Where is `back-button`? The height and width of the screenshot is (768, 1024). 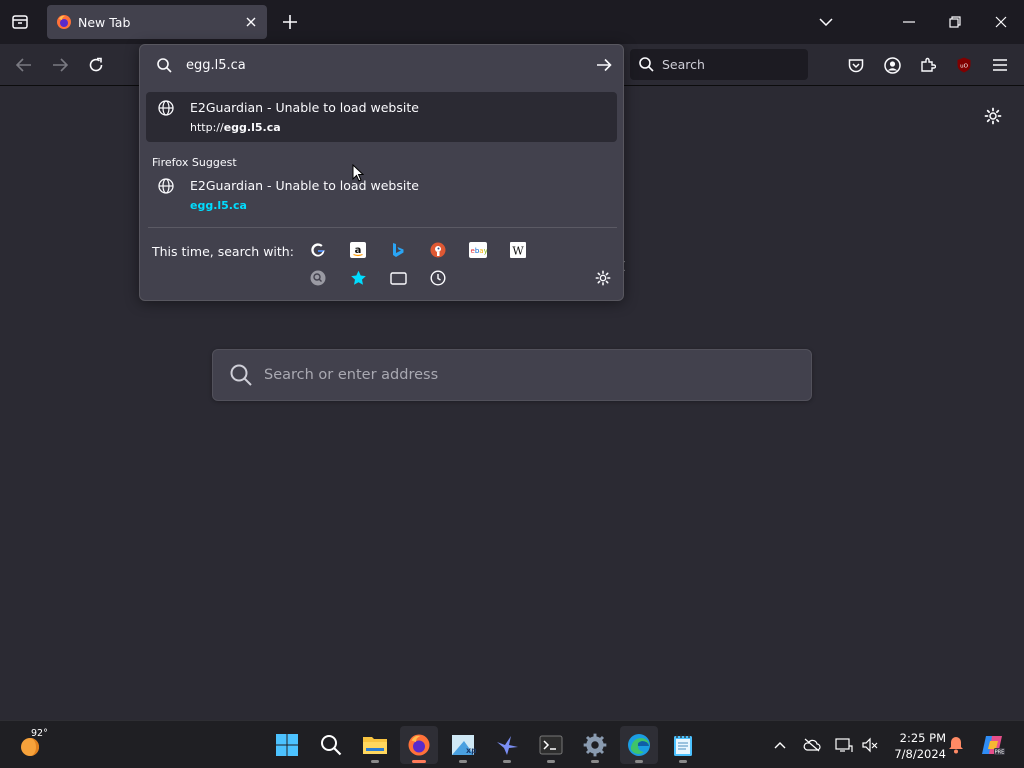 back-button is located at coordinates (24, 65).